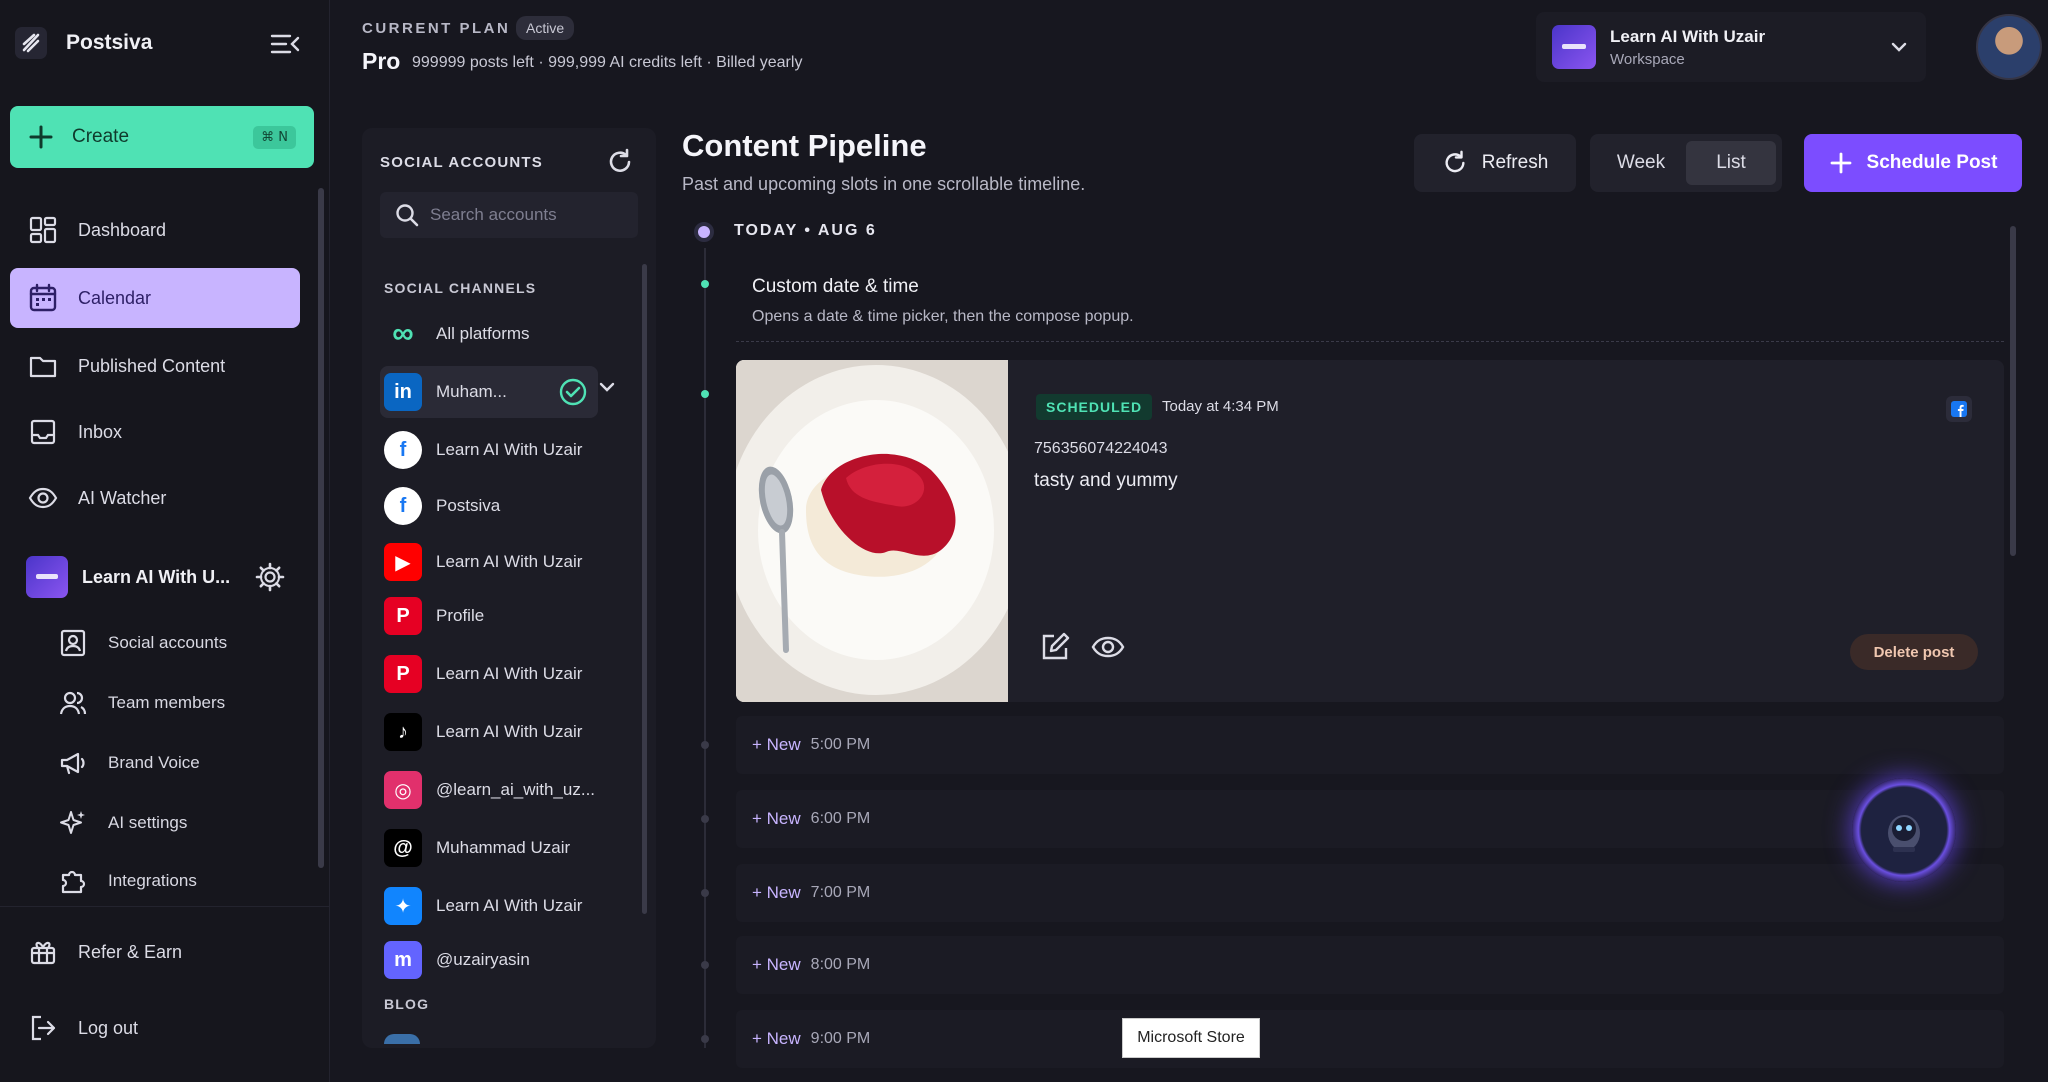 This screenshot has width=2048, height=1082. Describe the element at coordinates (73, 823) in the screenshot. I see `sparkles-icon` at that location.